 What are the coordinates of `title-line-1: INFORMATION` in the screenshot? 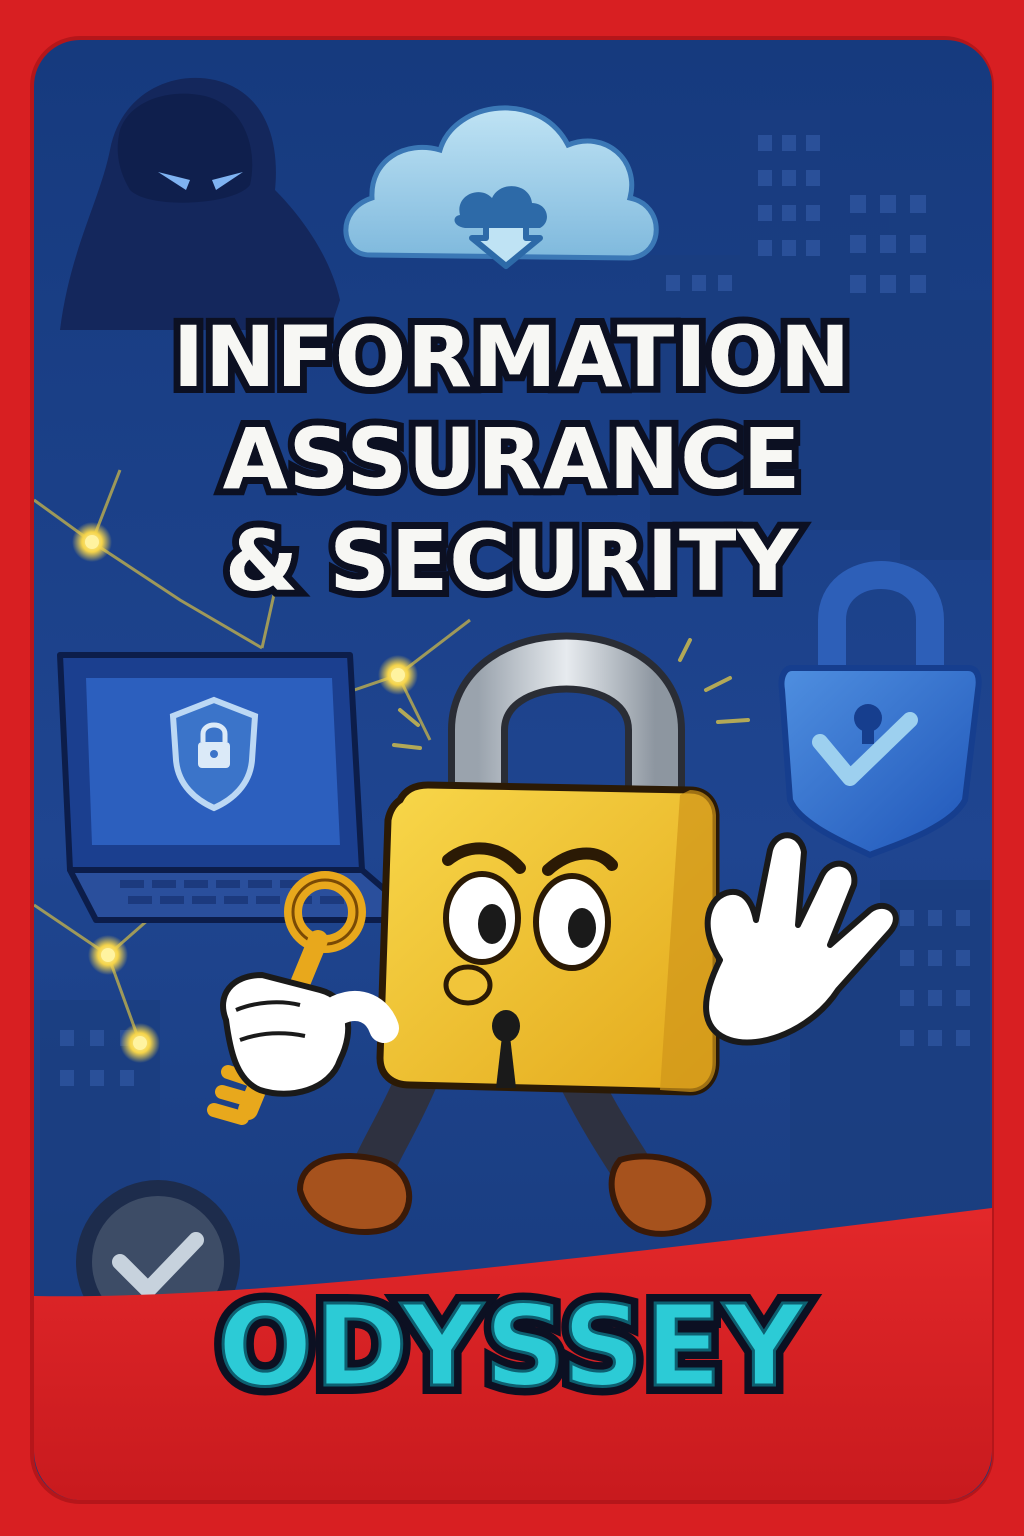 It's located at (512, 357).